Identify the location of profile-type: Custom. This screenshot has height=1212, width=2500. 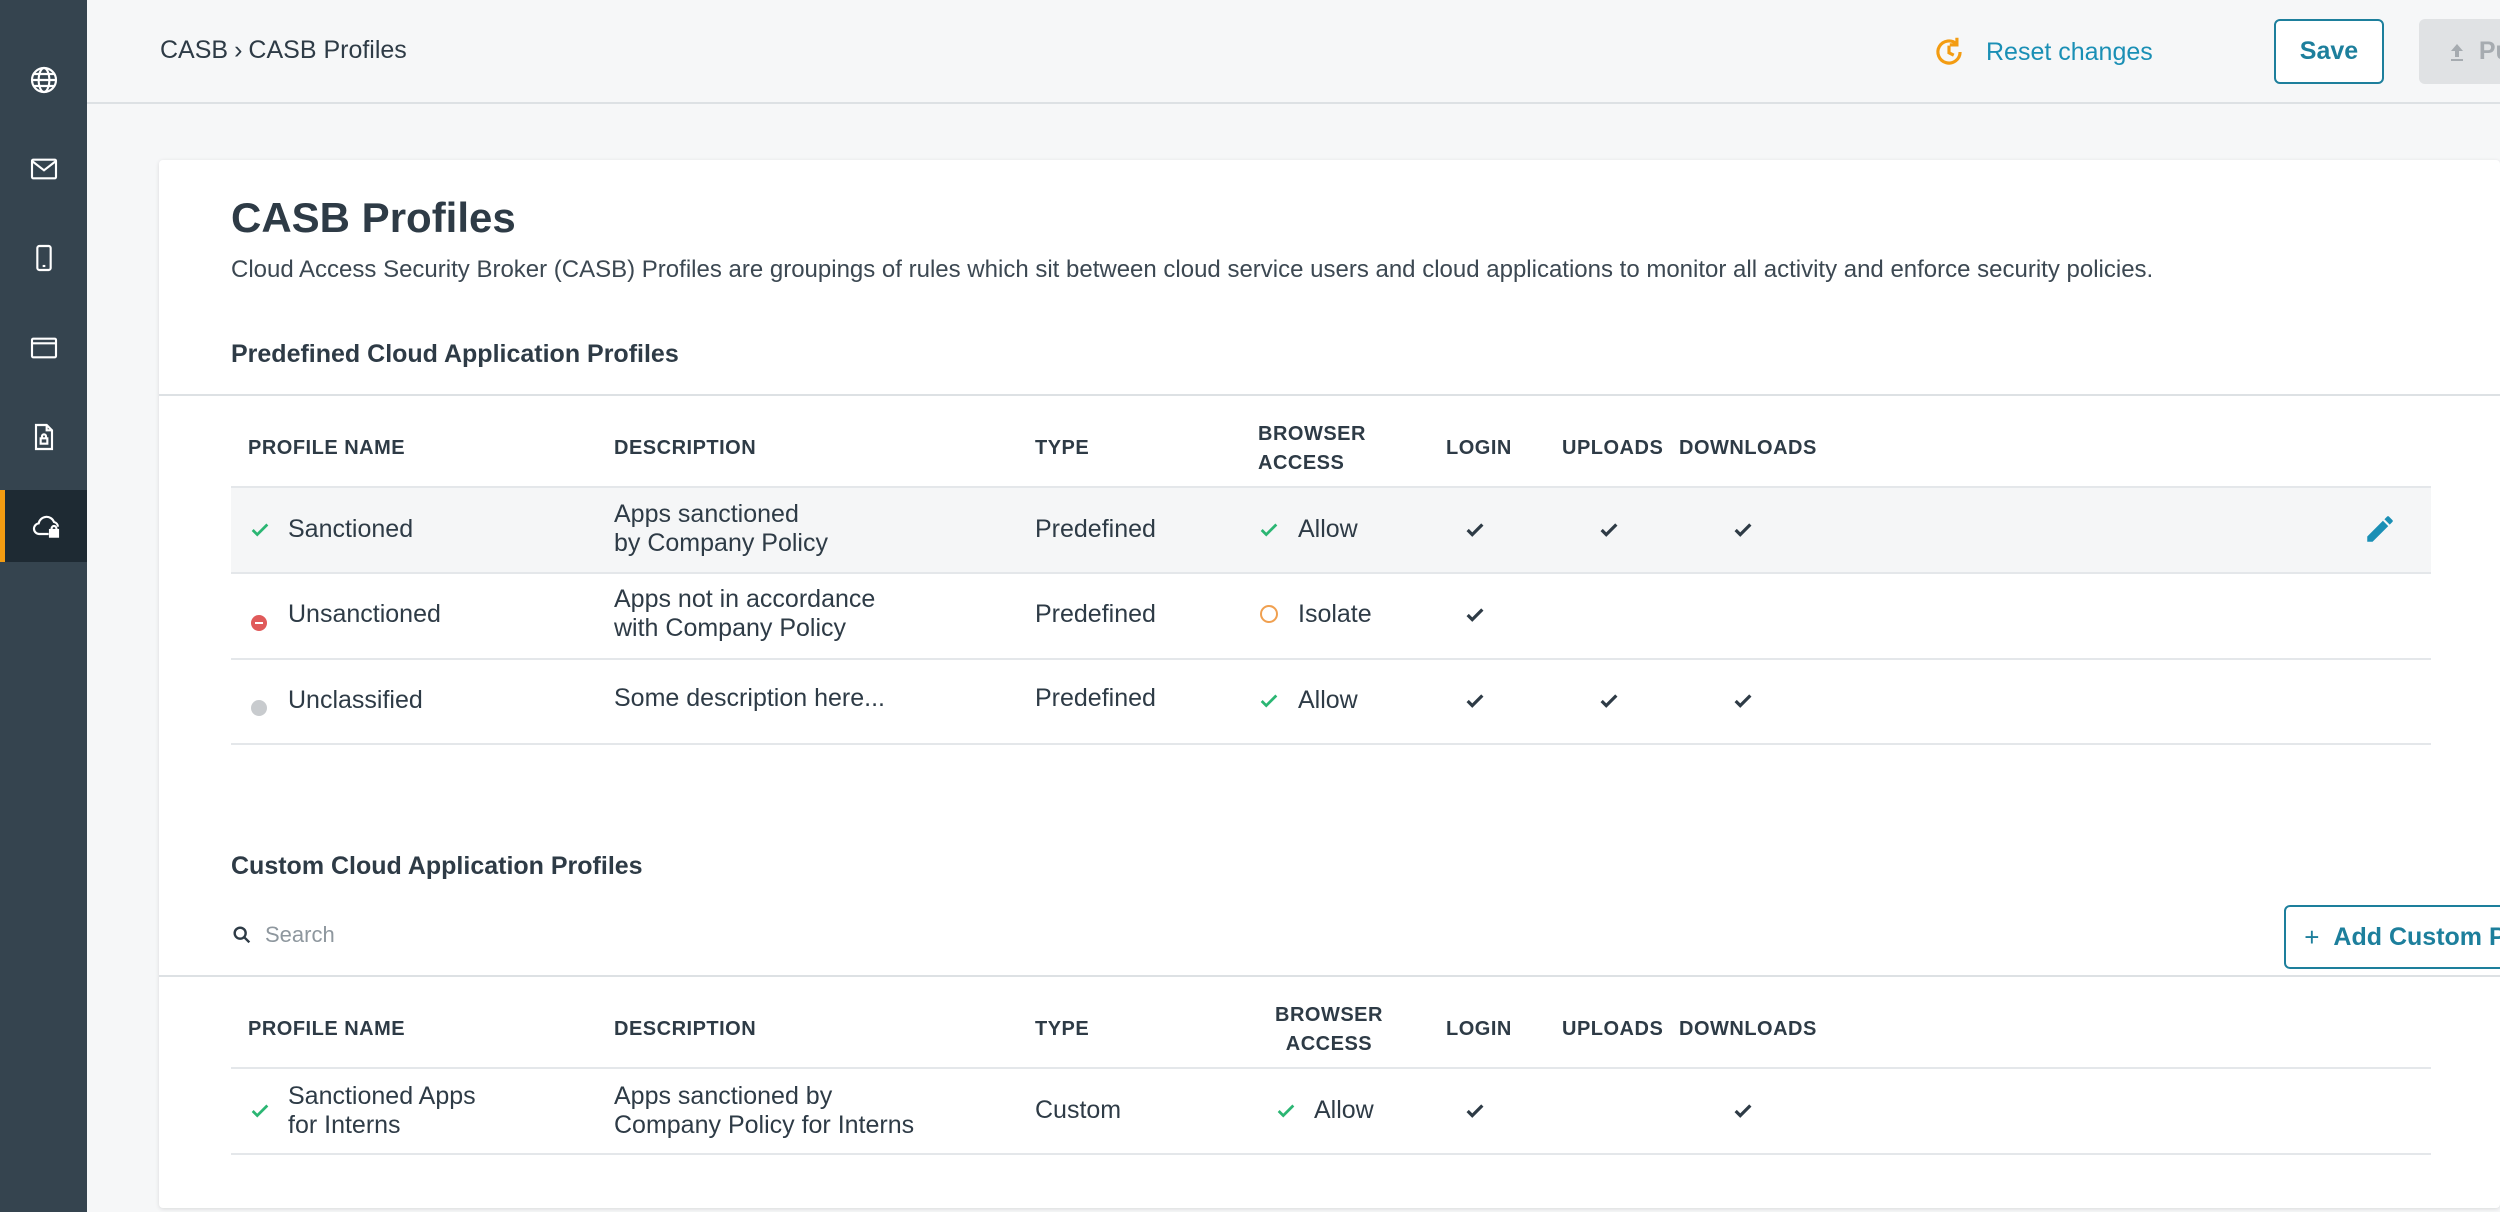
(1078, 1110).